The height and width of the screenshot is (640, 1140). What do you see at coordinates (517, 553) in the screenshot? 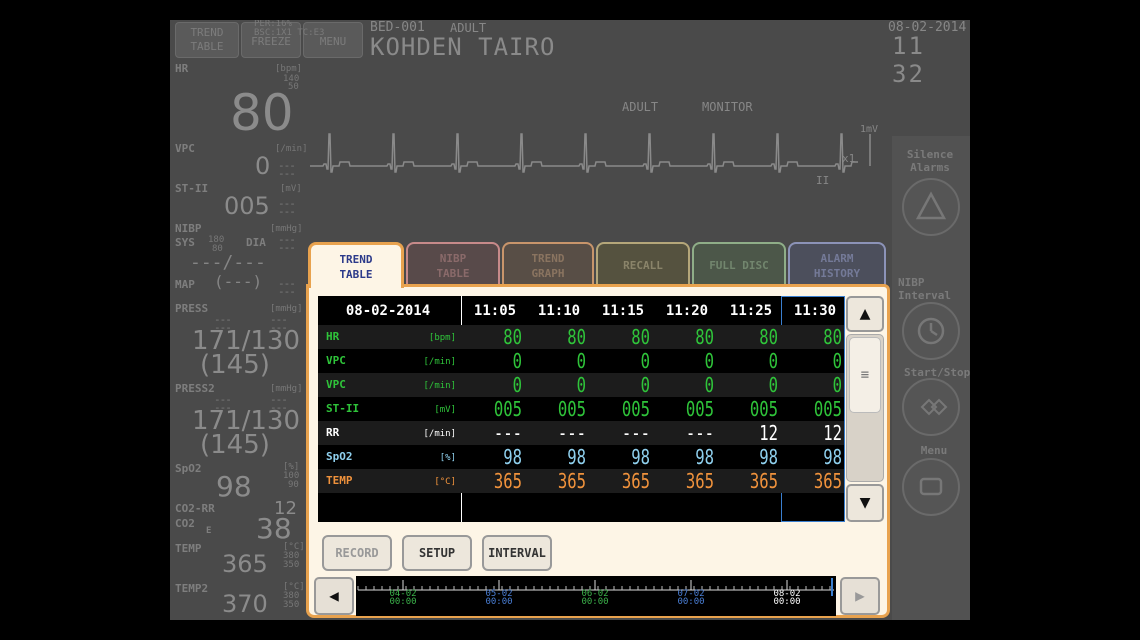
I see `interval-button: INTERVAL` at bounding box center [517, 553].